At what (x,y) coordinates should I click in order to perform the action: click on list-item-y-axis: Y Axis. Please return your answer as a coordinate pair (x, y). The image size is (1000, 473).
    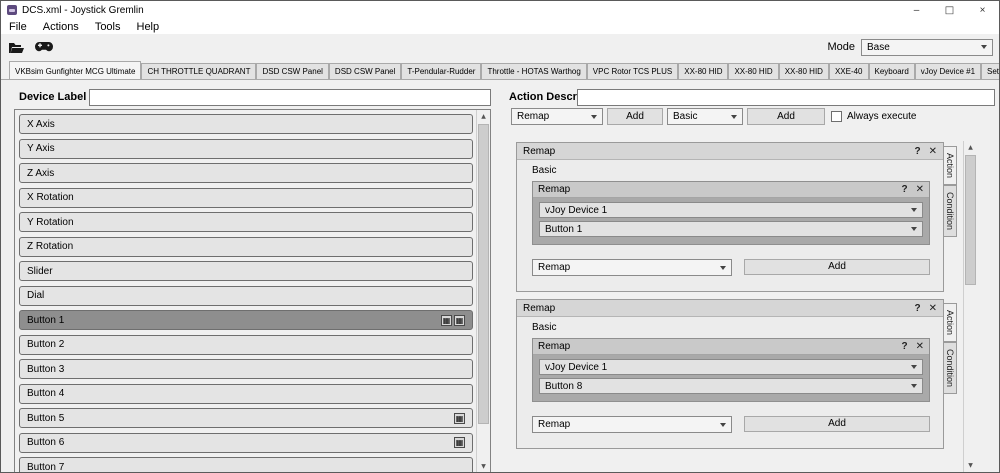
    Looking at the image, I should click on (246, 148).